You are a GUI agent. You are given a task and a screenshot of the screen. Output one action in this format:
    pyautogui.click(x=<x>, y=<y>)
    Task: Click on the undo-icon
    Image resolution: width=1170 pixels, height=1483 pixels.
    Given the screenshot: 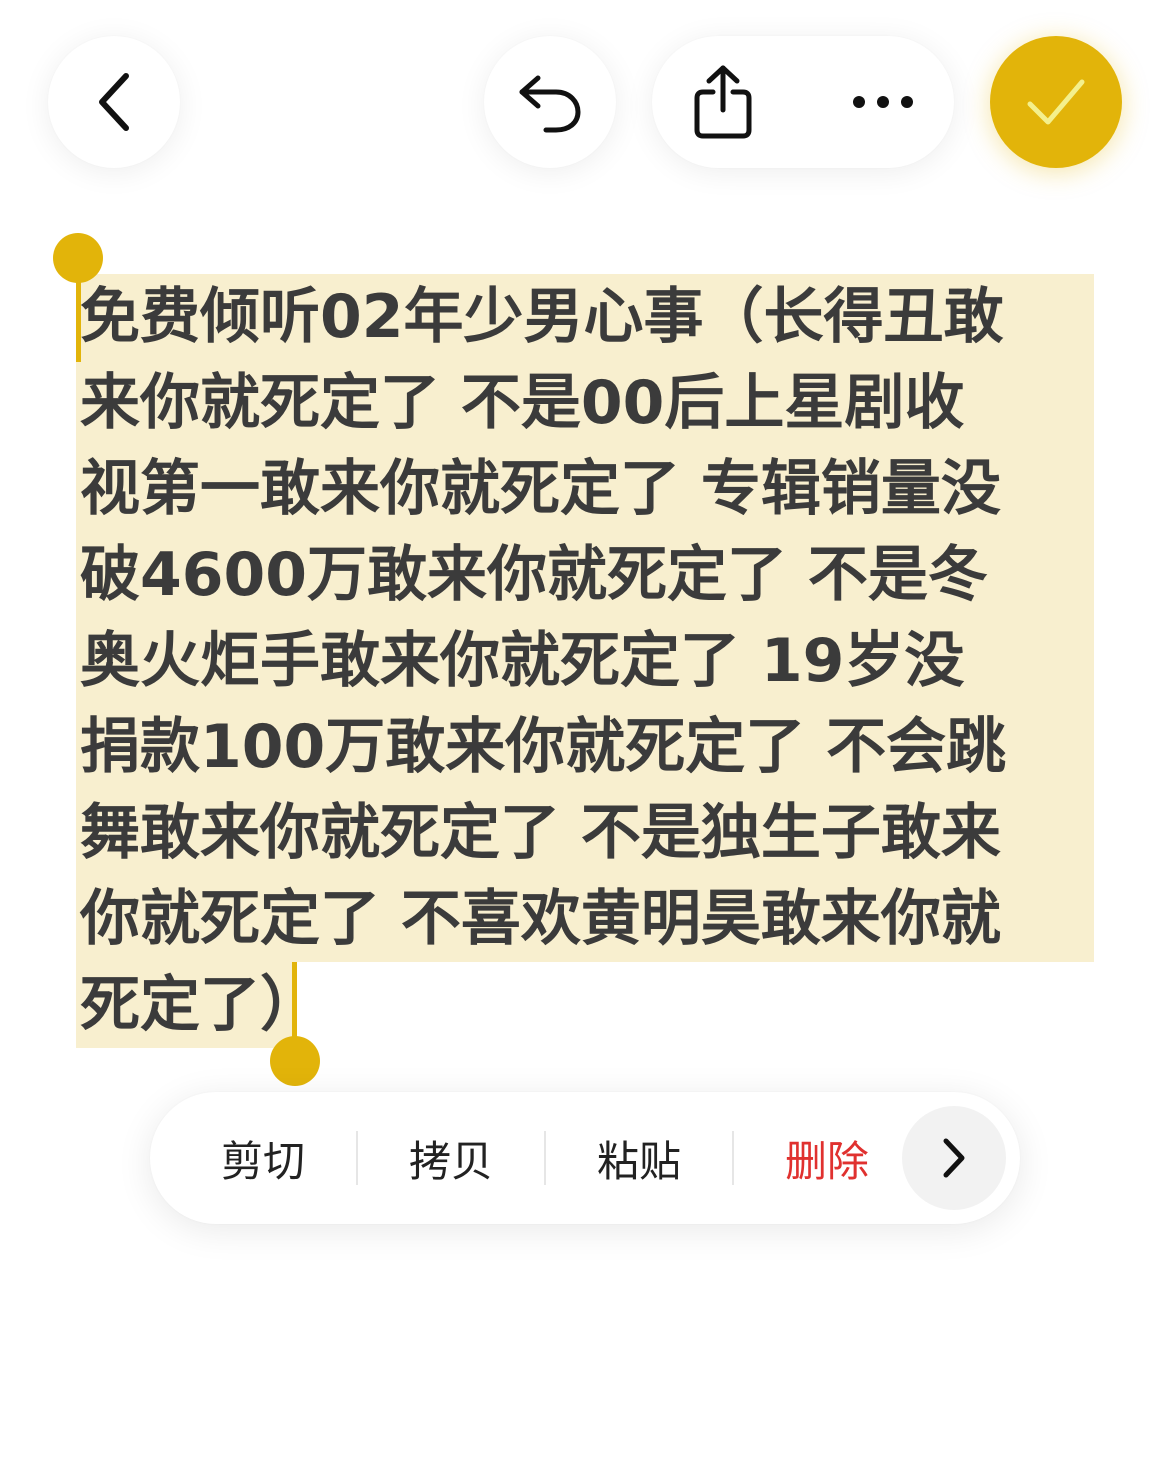 What is the action you would take?
    pyautogui.click(x=550, y=104)
    